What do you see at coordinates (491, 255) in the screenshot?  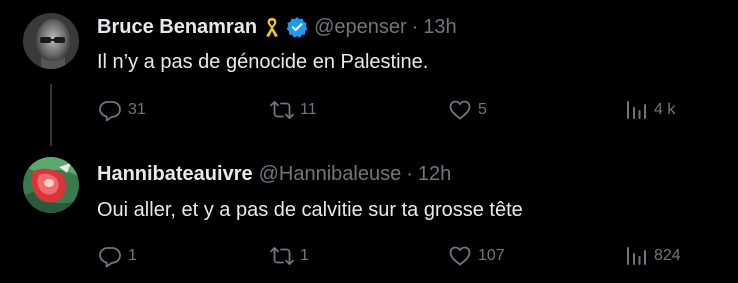 I see `like-count: 107` at bounding box center [491, 255].